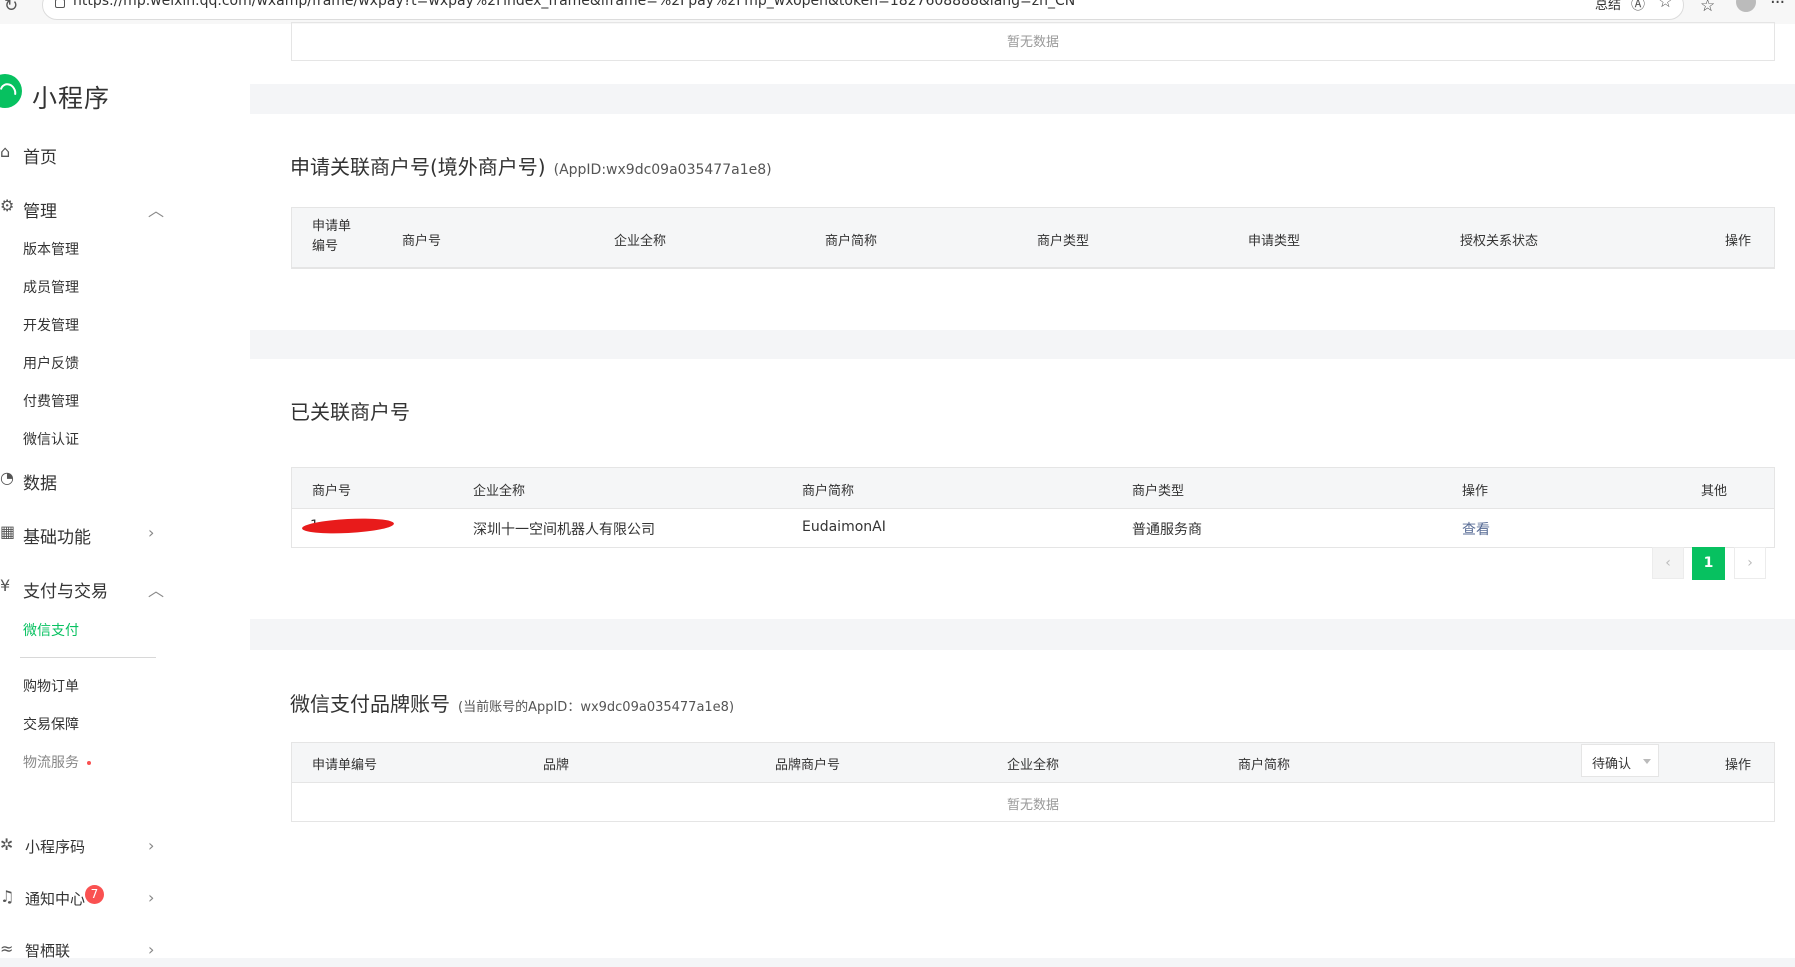 This screenshot has height=967, width=1795. Describe the element at coordinates (1750, 563) in the screenshot. I see `pager-next-button: ›` at that location.